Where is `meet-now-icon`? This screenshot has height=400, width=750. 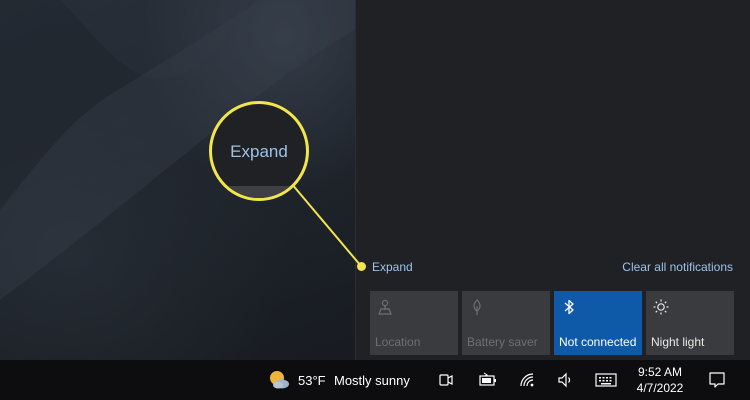 meet-now-icon is located at coordinates (446, 380).